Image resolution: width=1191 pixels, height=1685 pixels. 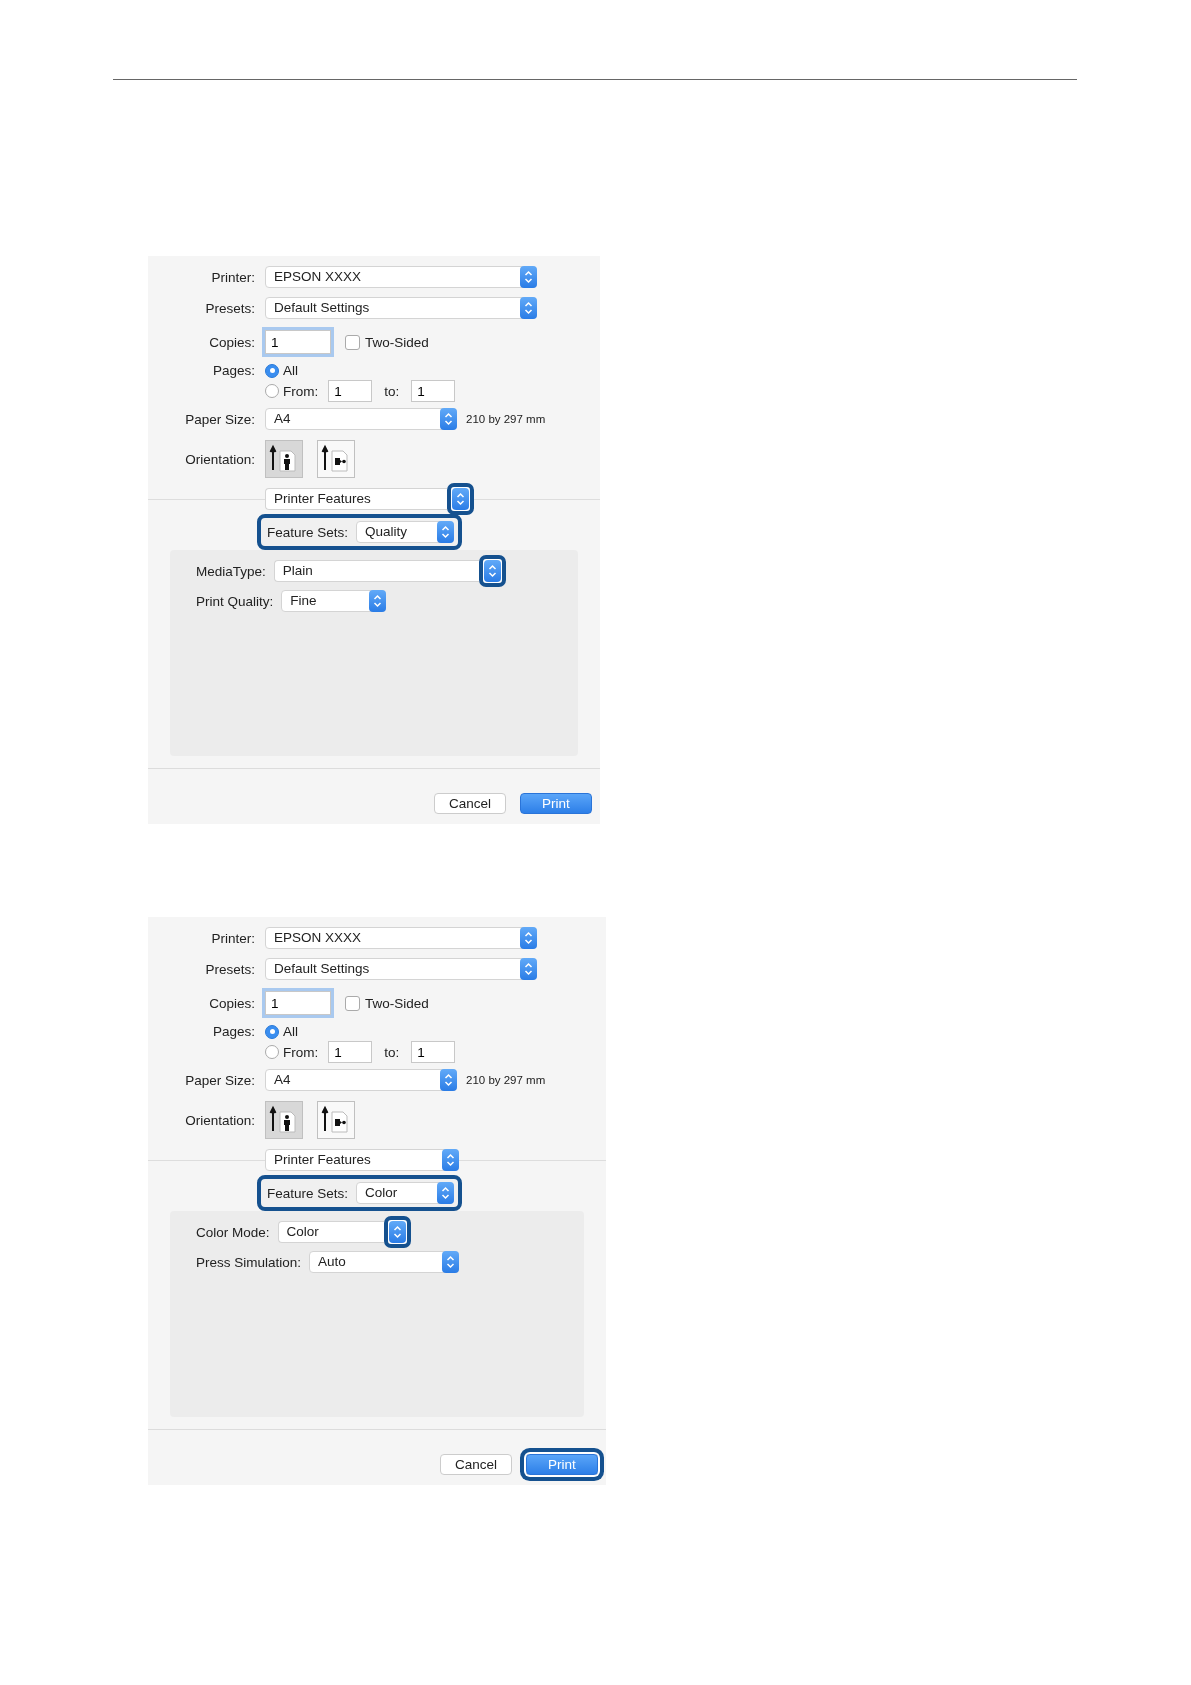 What do you see at coordinates (231, 571) in the screenshot?
I see `field-label: MediaType:` at bounding box center [231, 571].